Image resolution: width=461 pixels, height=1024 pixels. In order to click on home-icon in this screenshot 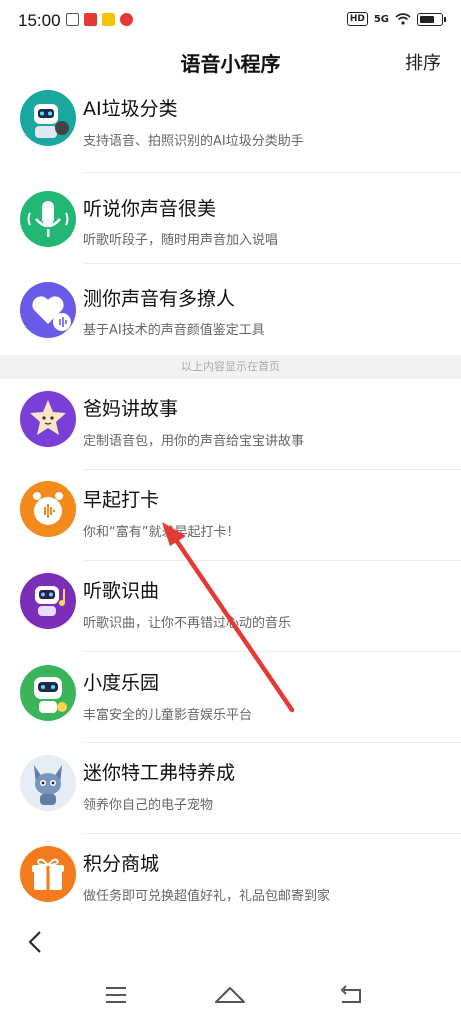, I will do `click(230, 995)`.